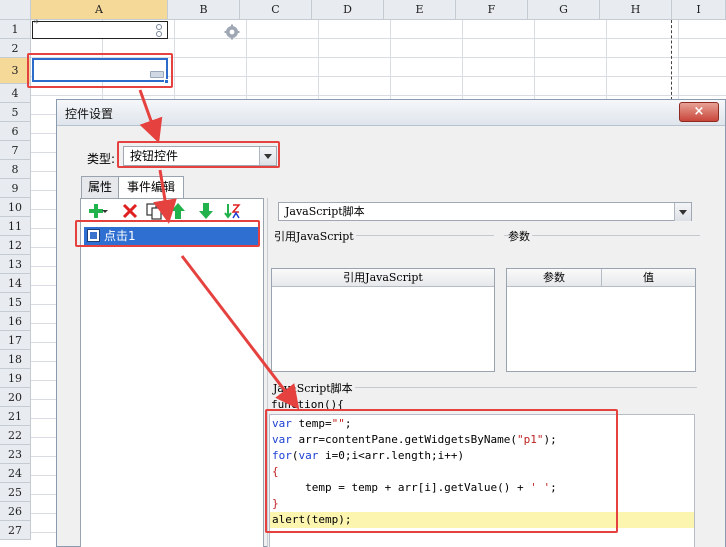  Describe the element at coordinates (154, 156) in the screenshot. I see `type-select-value: 按钮控件` at that location.